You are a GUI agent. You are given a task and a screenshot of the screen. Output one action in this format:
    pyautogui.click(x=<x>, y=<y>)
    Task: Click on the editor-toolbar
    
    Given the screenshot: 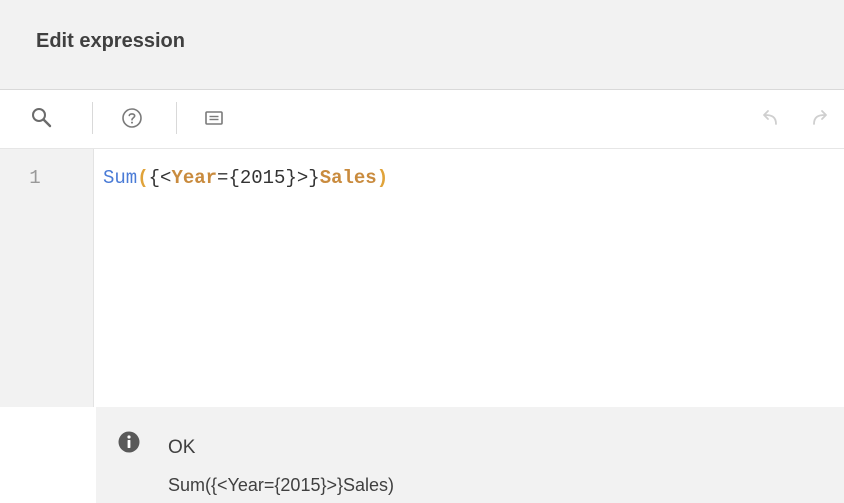 What is the action you would take?
    pyautogui.click(x=422, y=119)
    